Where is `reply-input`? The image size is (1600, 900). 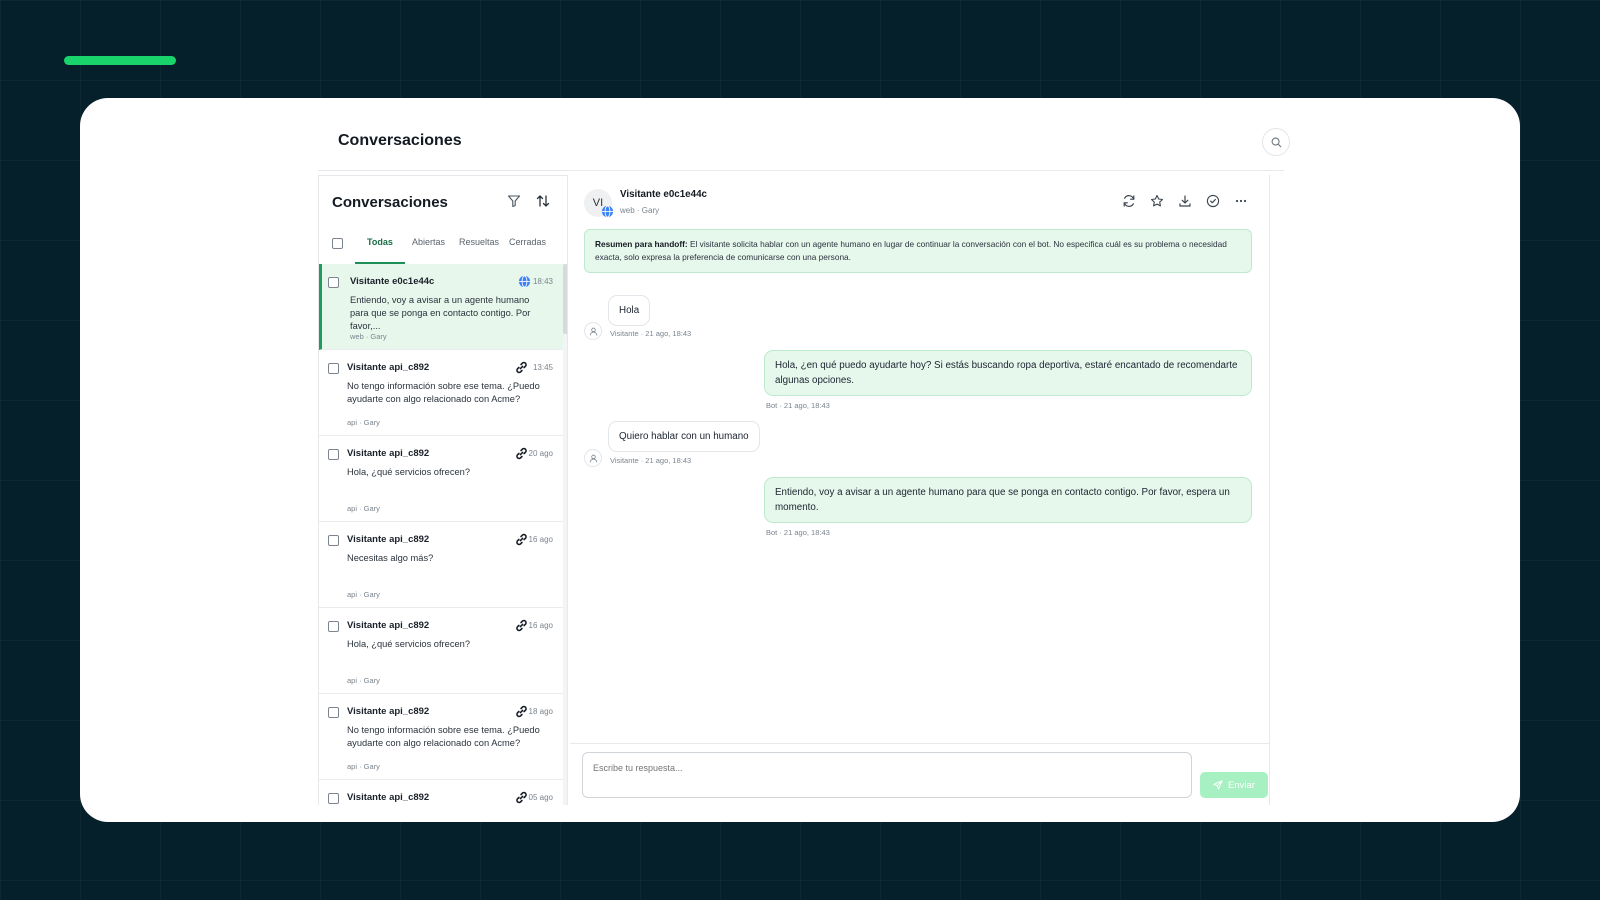
reply-input is located at coordinates (887, 775).